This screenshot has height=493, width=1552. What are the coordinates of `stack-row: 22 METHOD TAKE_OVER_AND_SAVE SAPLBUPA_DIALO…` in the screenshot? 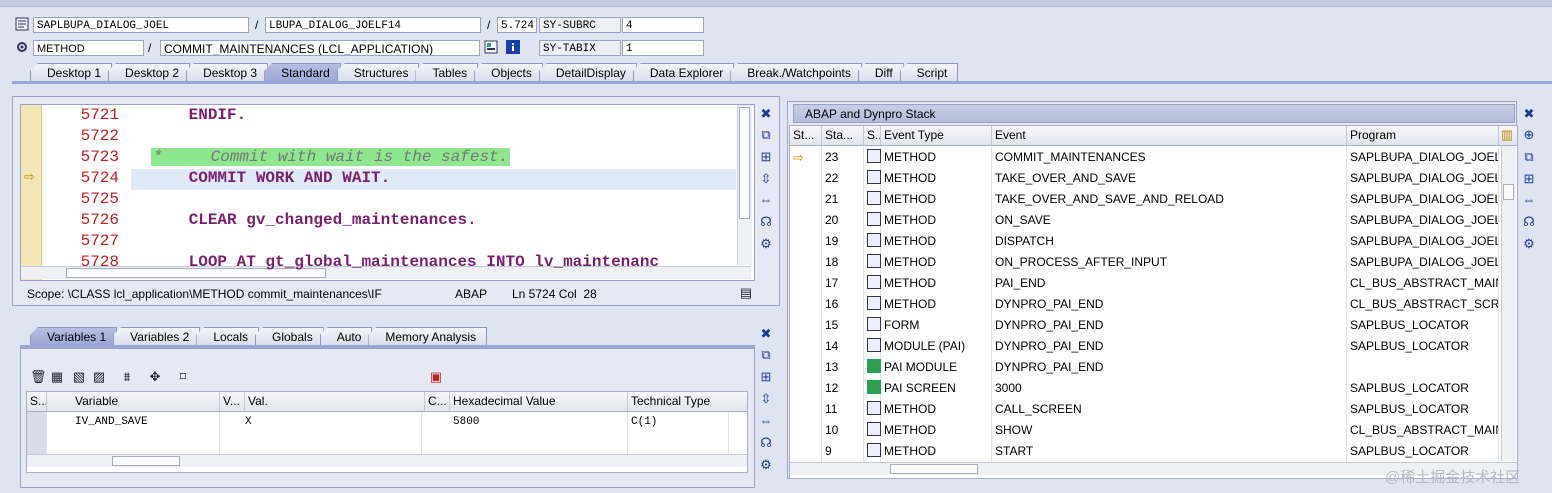 It's located at (1145, 179).